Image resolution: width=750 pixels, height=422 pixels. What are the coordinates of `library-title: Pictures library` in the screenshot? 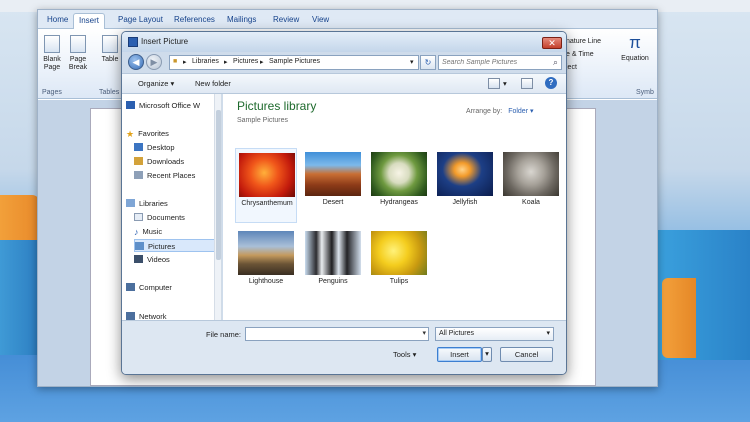 It's located at (277, 106).